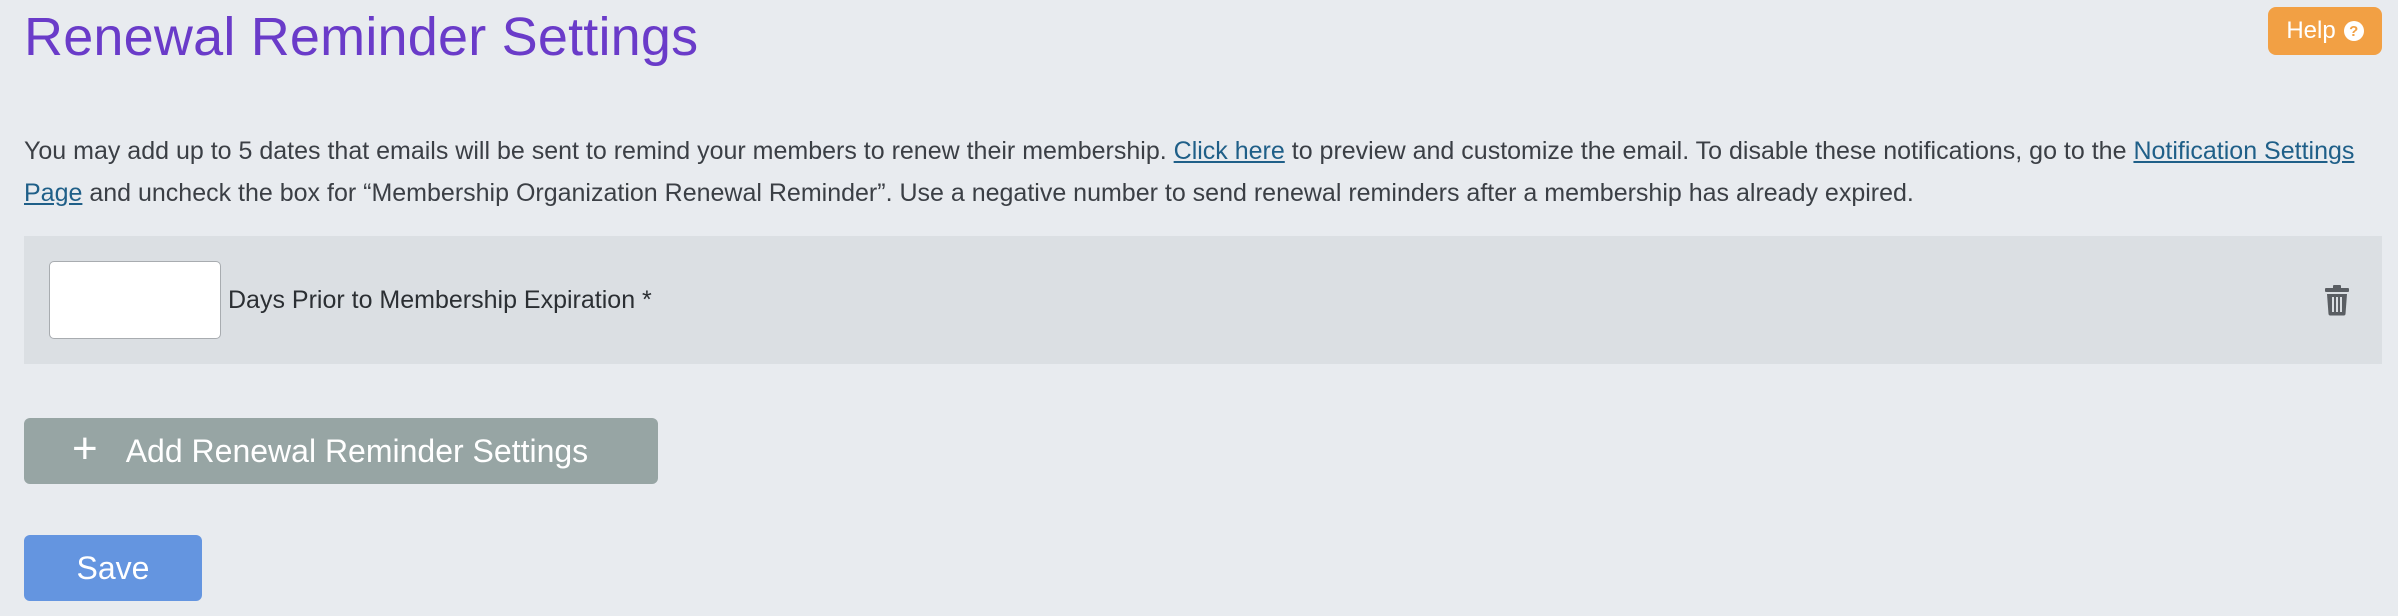 The width and height of the screenshot is (2398, 616). I want to click on save-button: Save, so click(113, 568).